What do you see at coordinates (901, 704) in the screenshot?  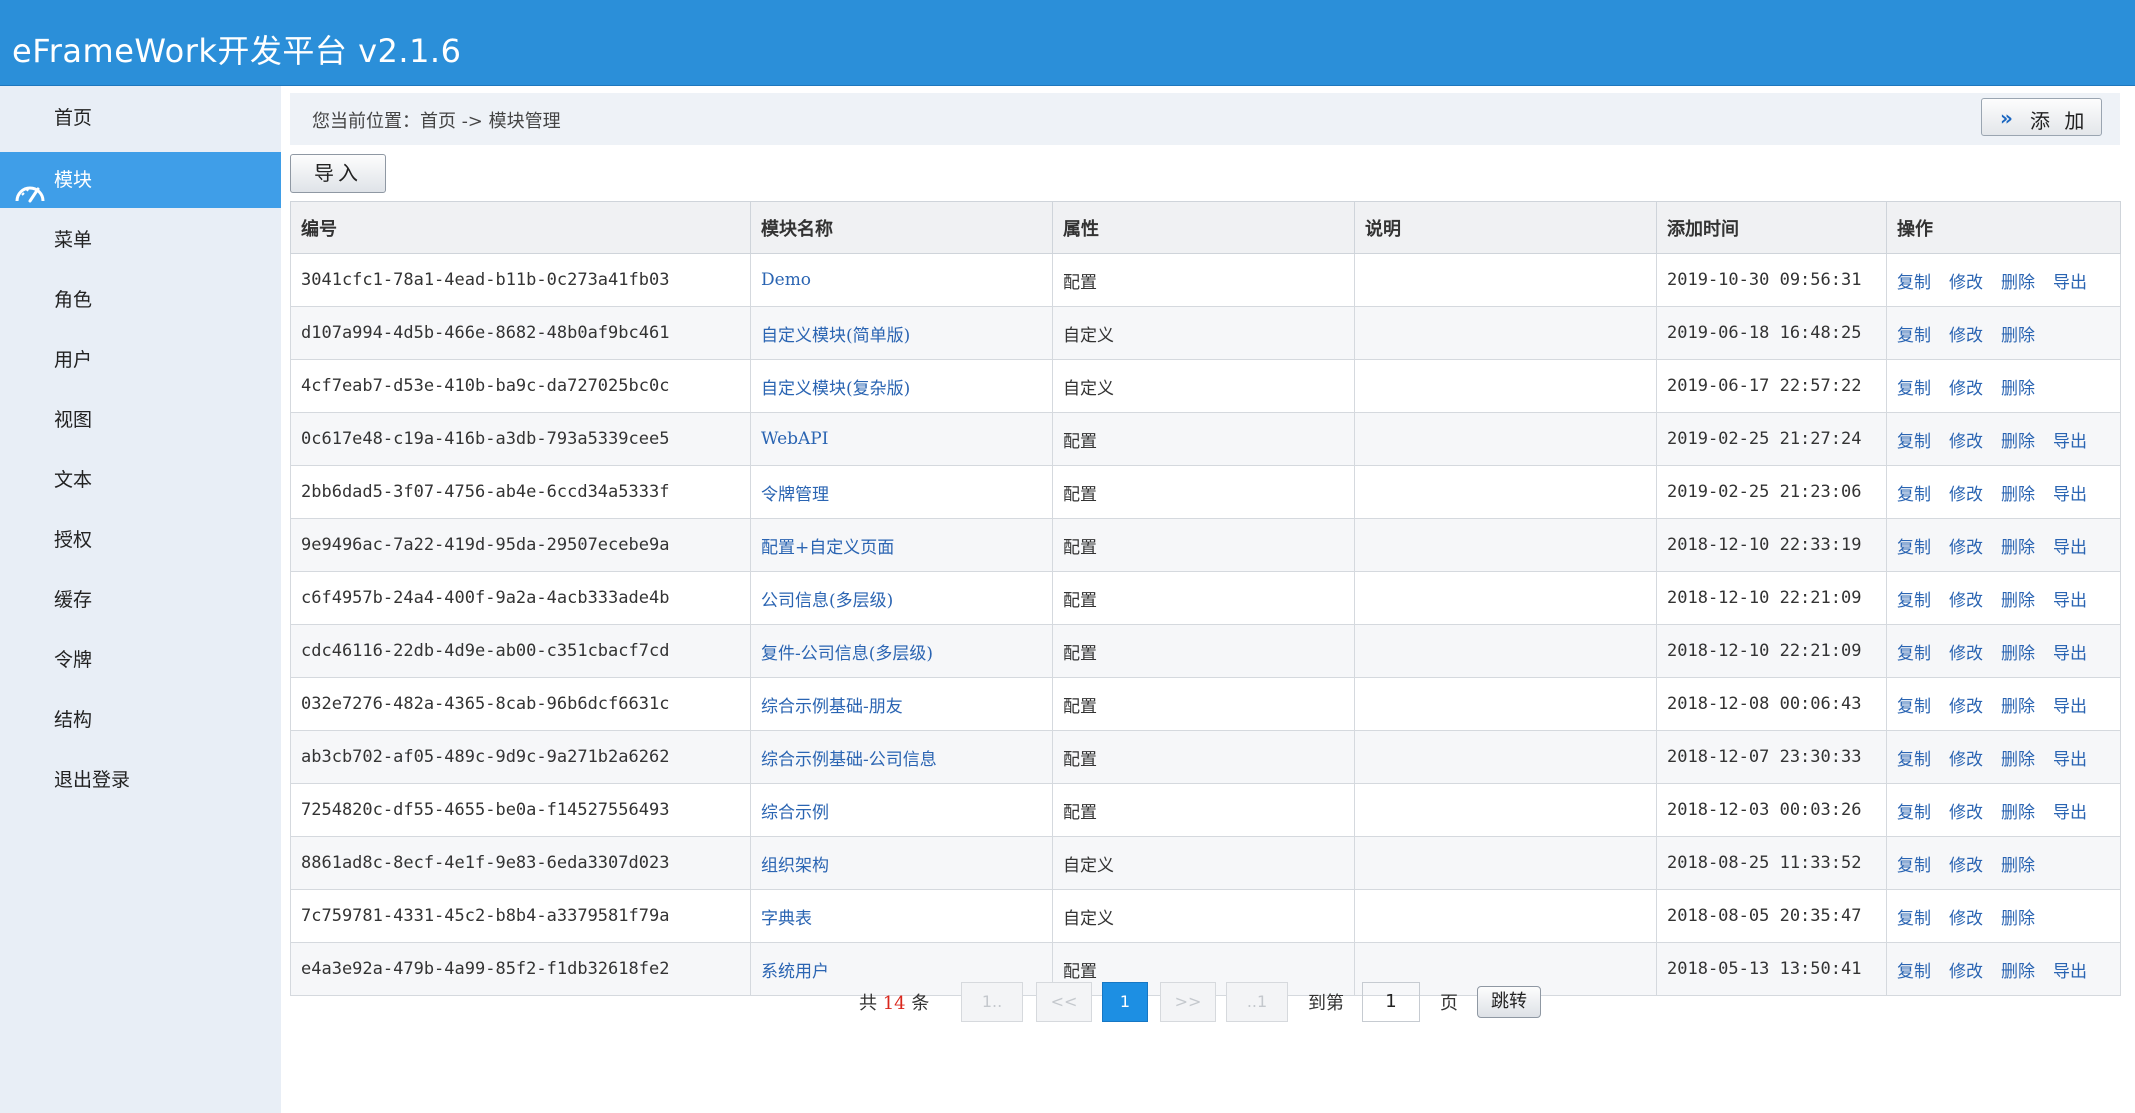 I see `module-name-link: 综合示例基础-朋友` at bounding box center [901, 704].